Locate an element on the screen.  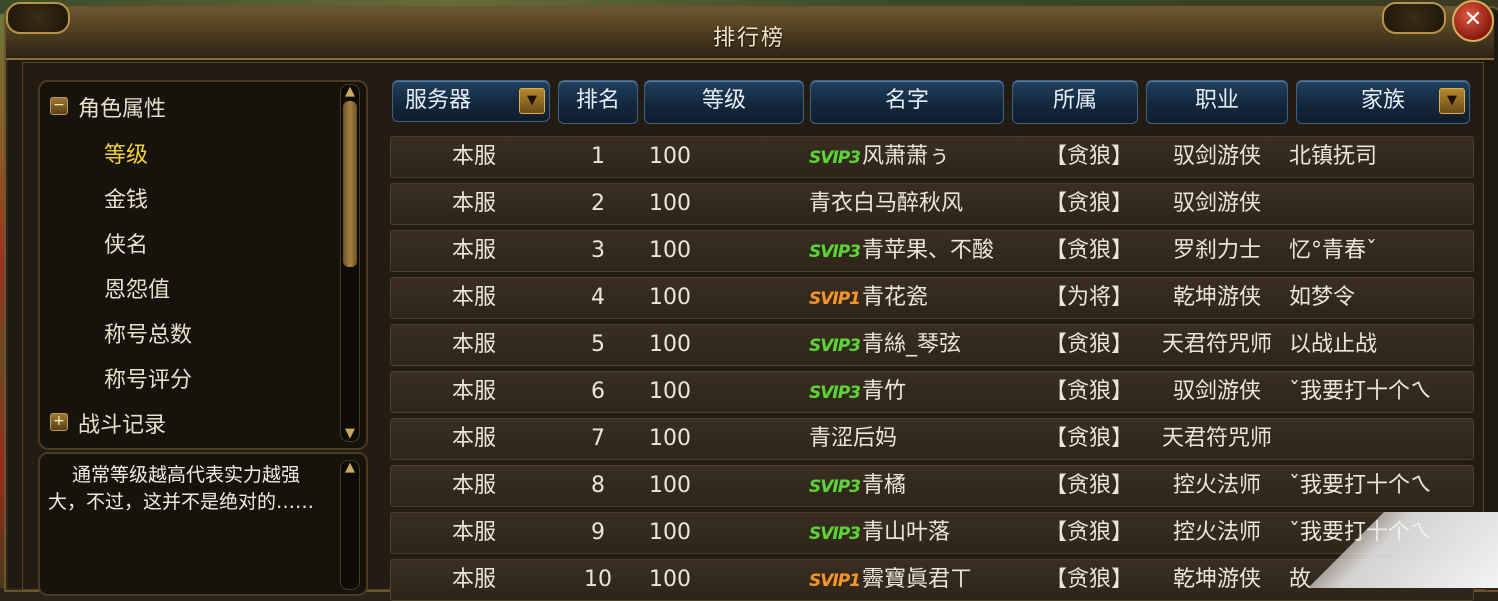
table-row: 本服 1 100 SVIP3风萧萧ぅ 【贪狼】 驭剑游侠 北镇抚司 is located at coordinates (932, 157).